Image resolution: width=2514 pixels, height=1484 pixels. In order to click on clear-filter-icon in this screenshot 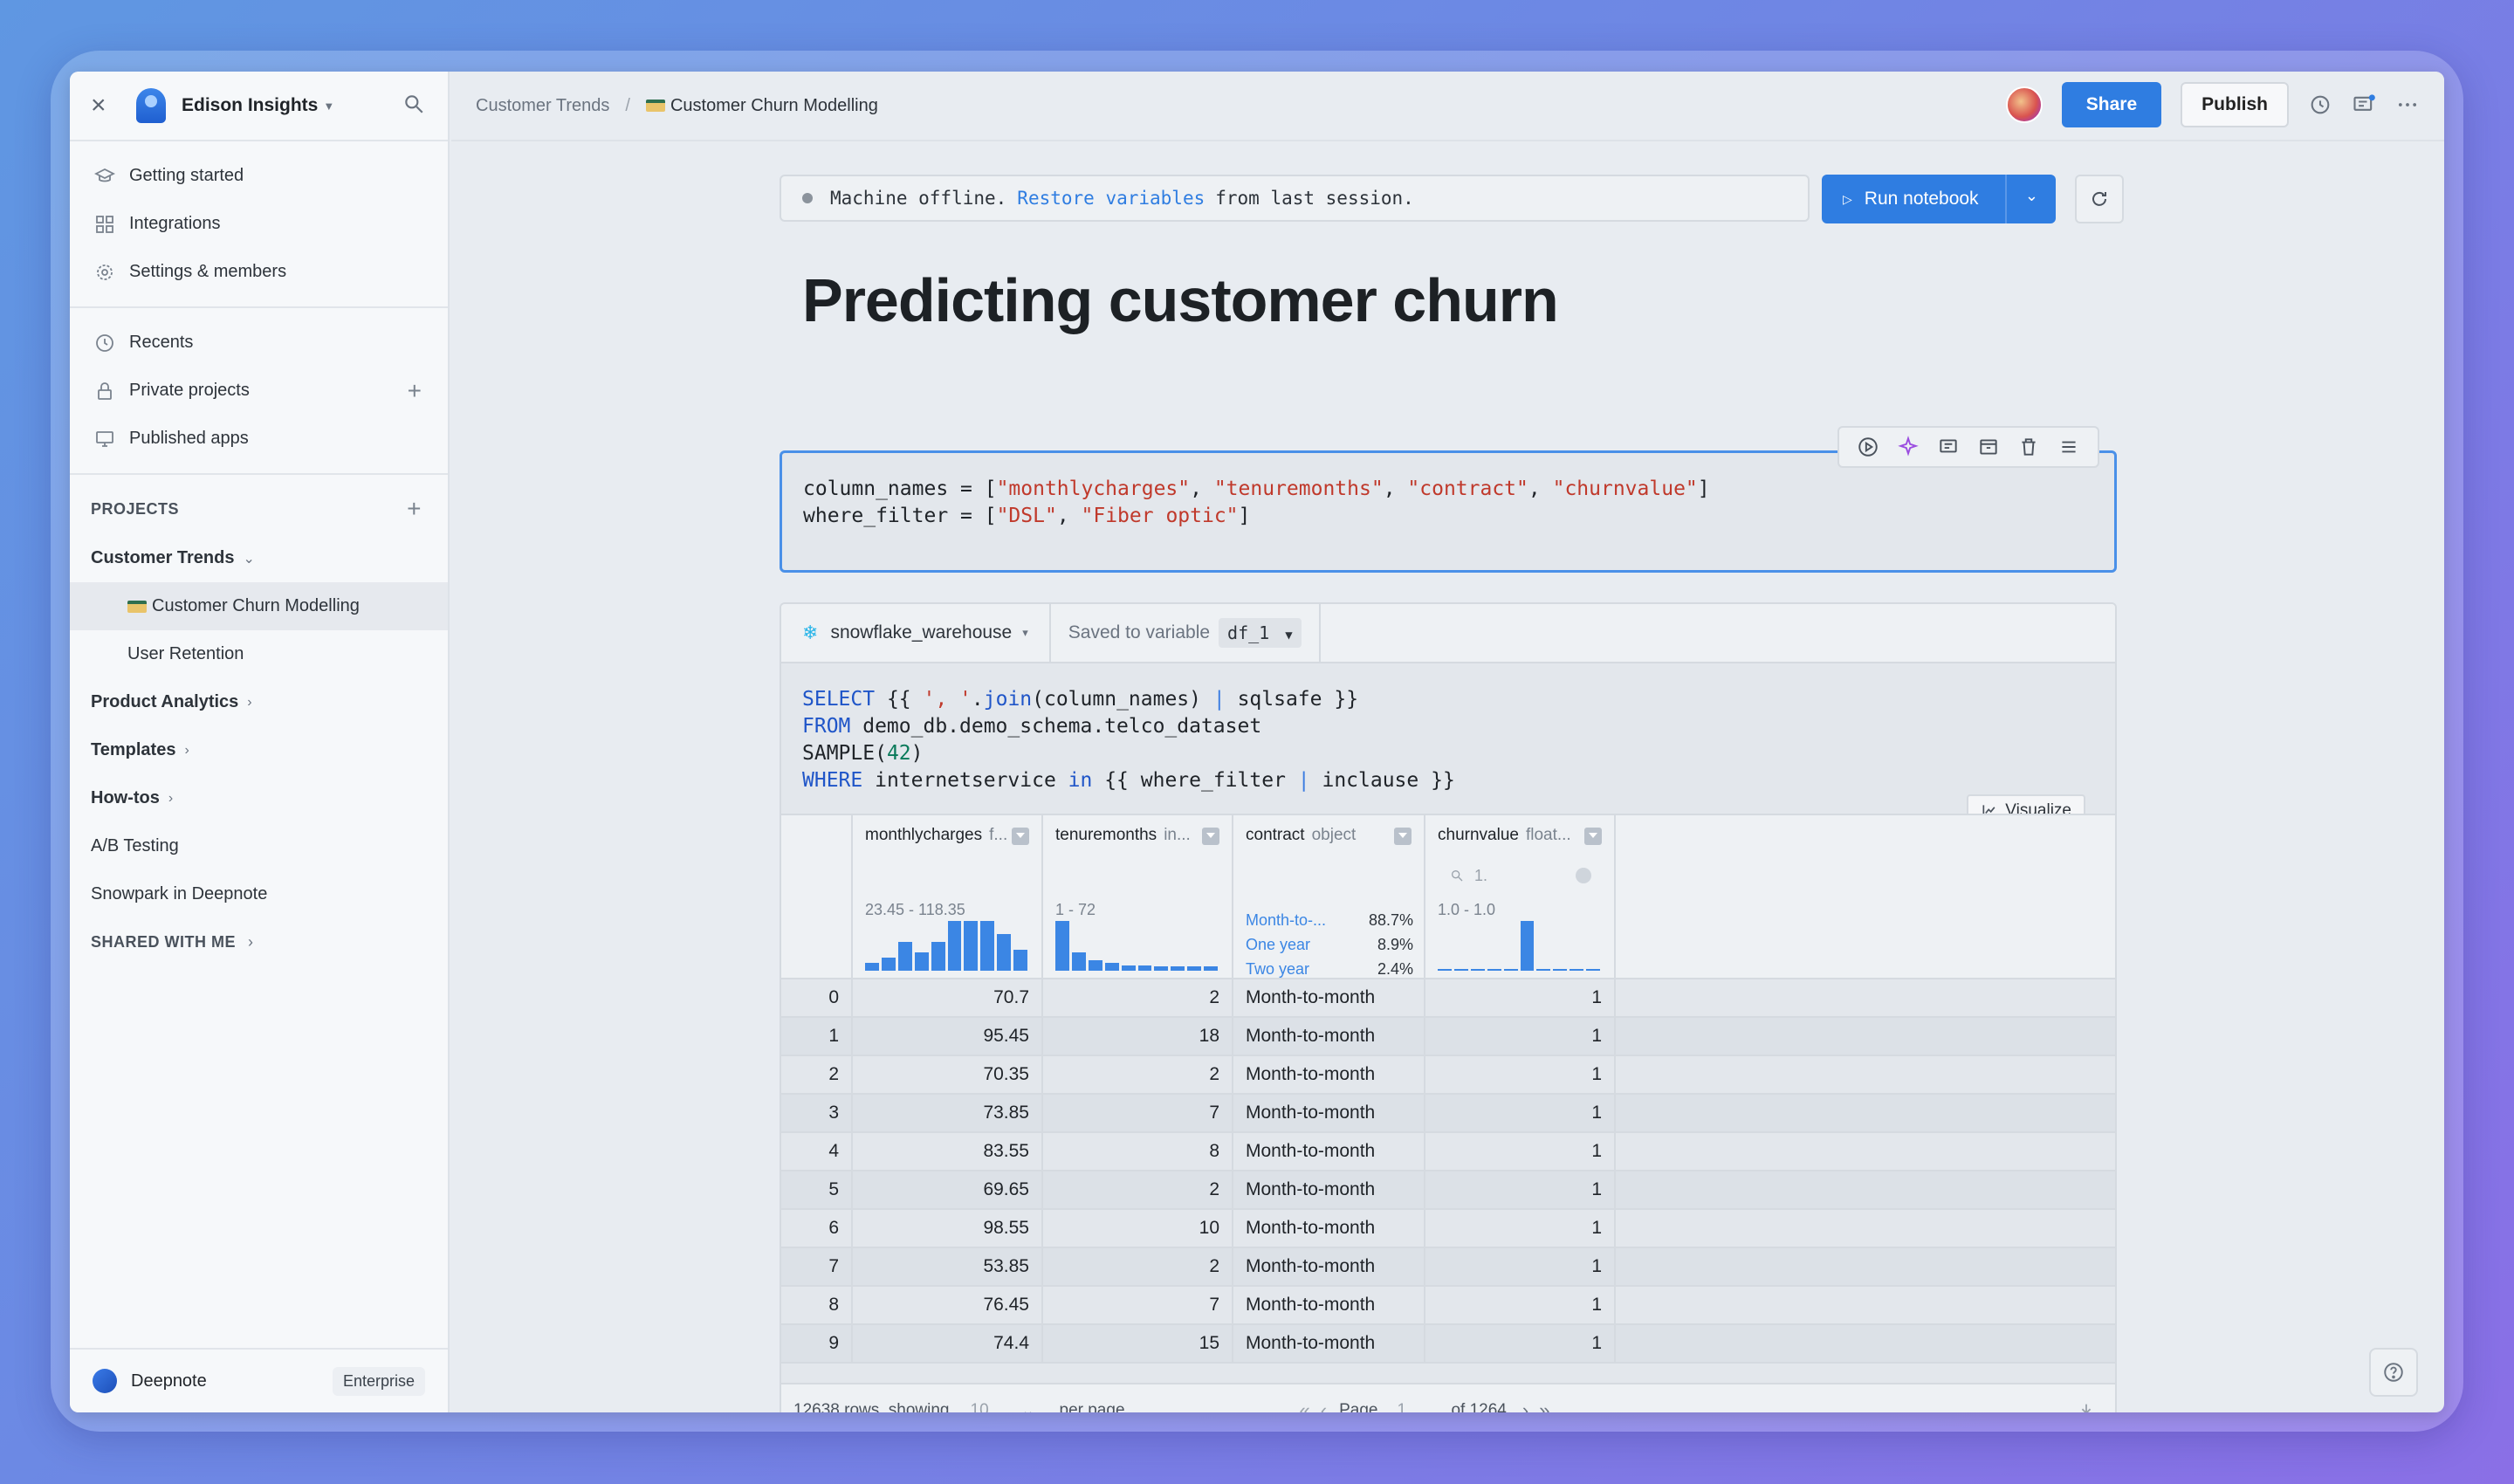, I will do `click(1583, 875)`.